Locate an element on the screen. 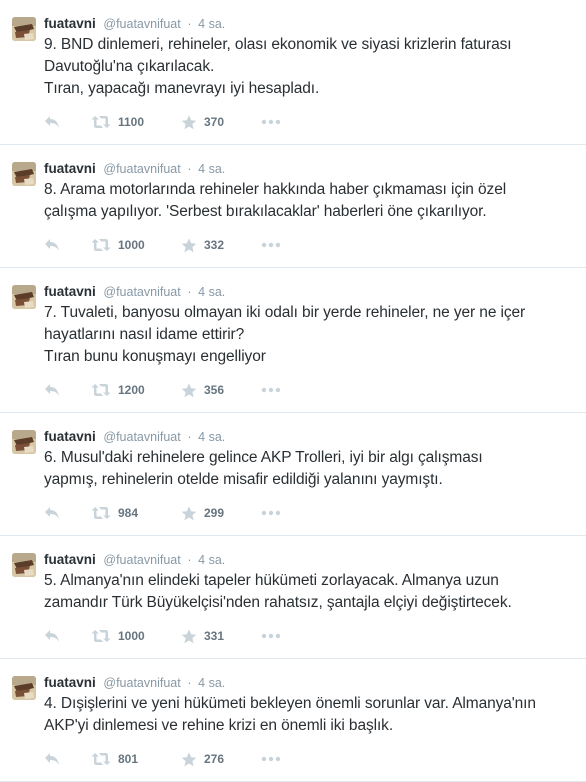 Image resolution: width=586 pixels, height=782 pixels. retweet-count: 1100 is located at coordinates (131, 122).